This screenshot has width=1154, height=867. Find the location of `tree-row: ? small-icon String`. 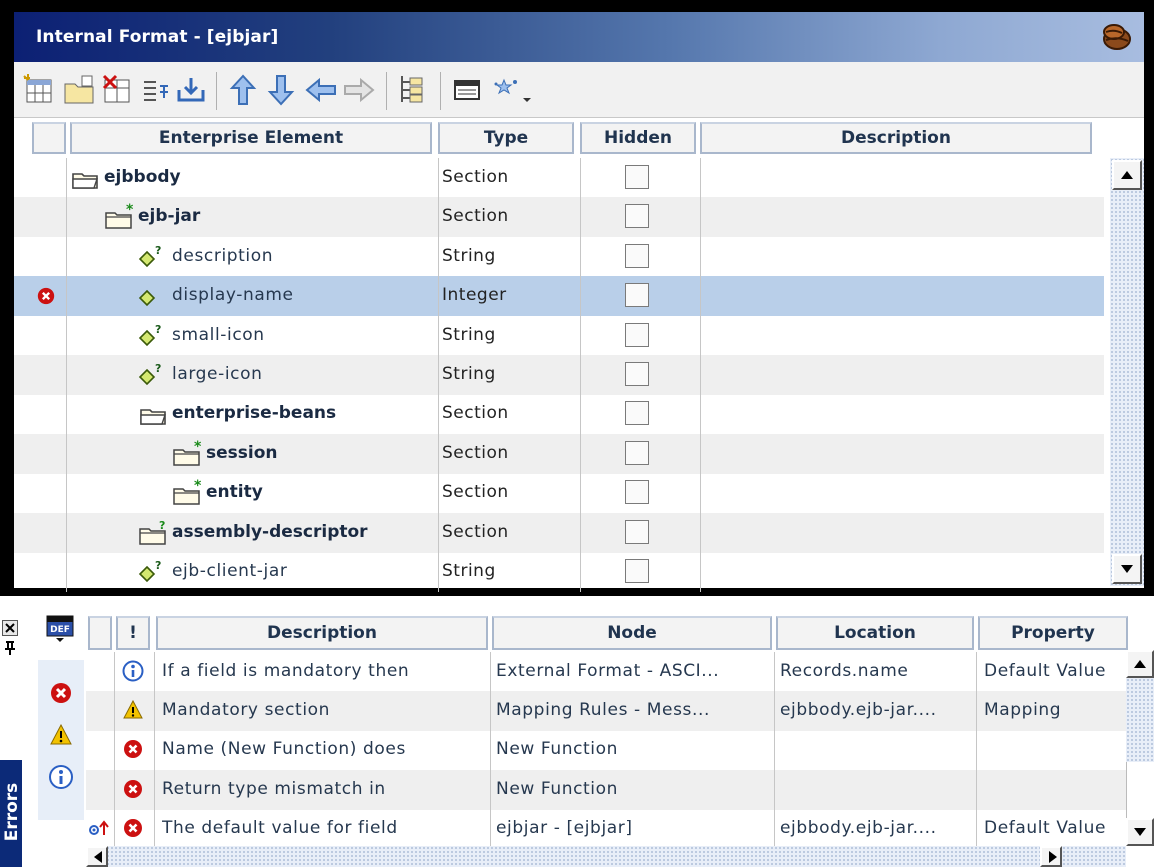

tree-row: ? small-icon String is located at coordinates (559, 335).